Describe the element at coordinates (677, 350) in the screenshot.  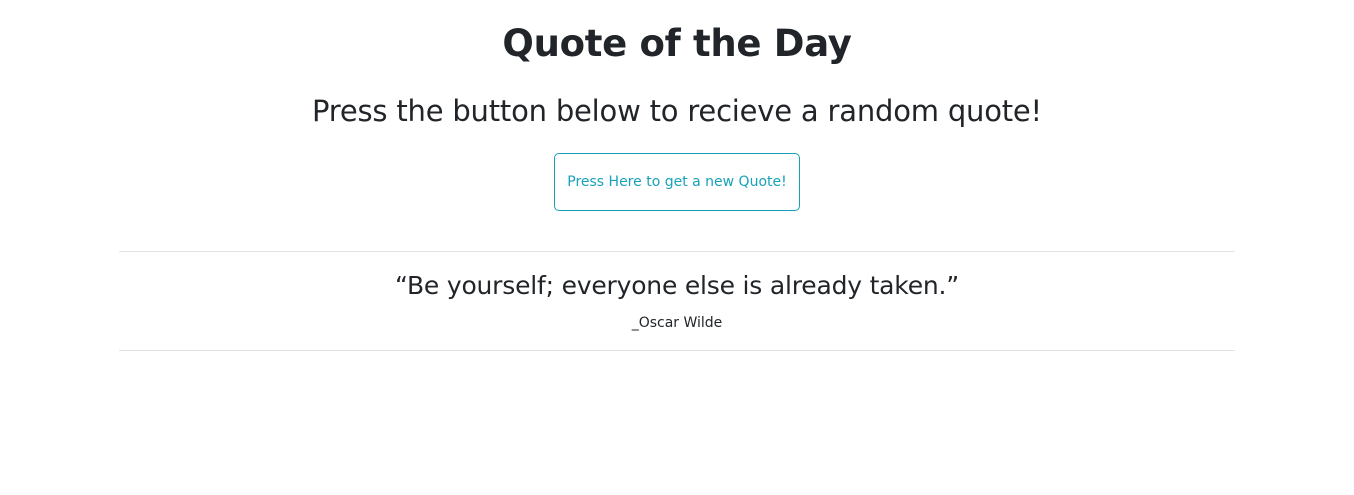
I see `quote-divider-bottom` at that location.